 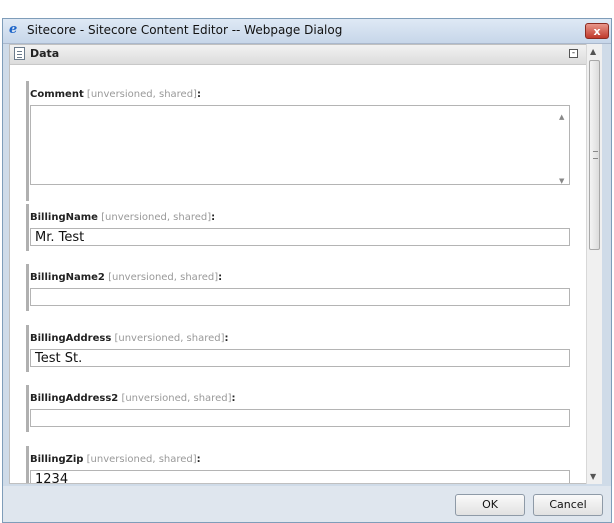 What do you see at coordinates (298, 55) in the screenshot?
I see `section-header-data: Data -` at bounding box center [298, 55].